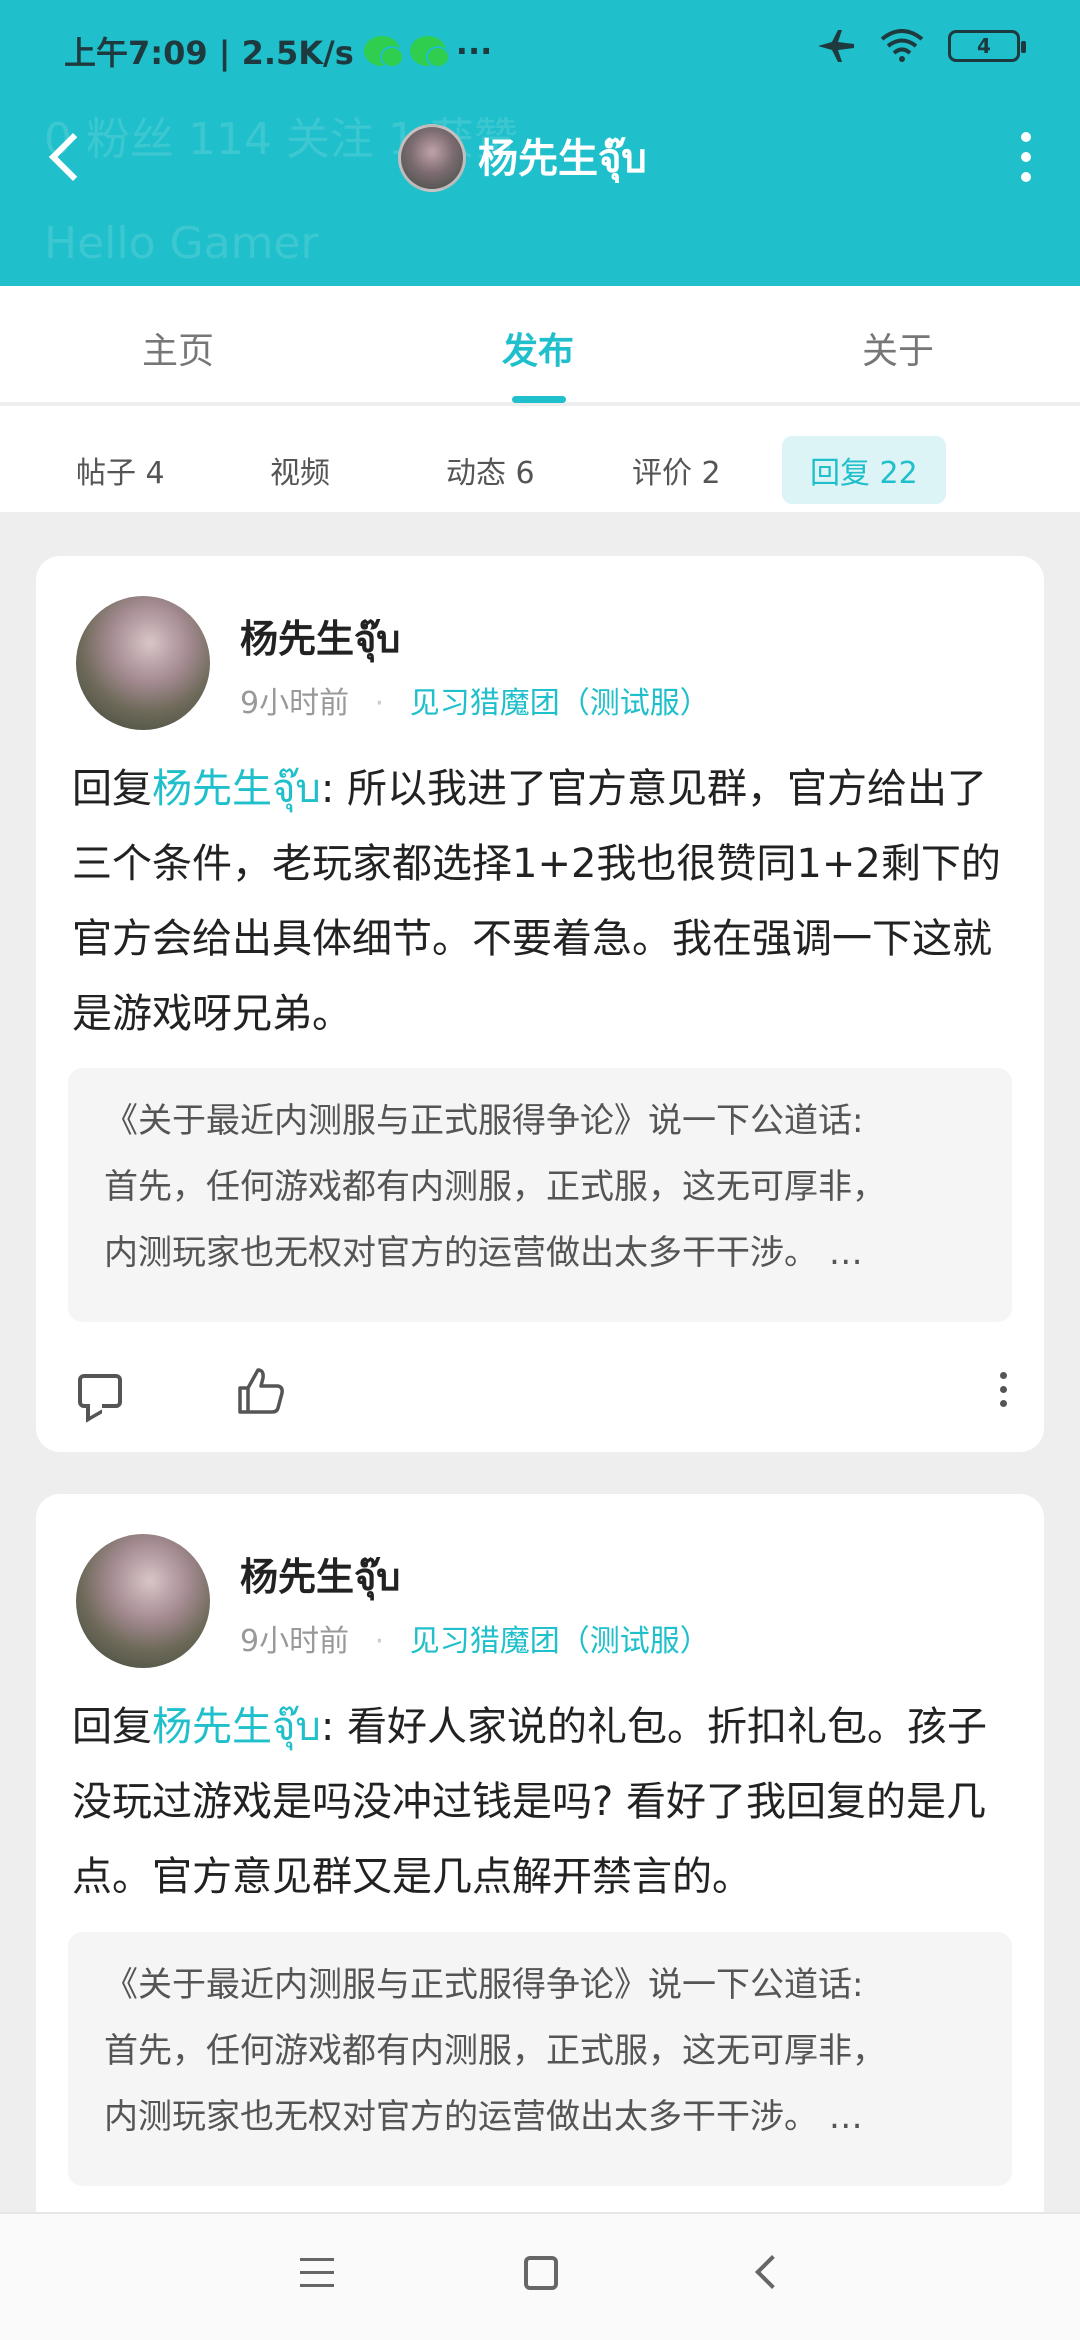  Describe the element at coordinates (66, 156) in the screenshot. I see `back-button` at that location.